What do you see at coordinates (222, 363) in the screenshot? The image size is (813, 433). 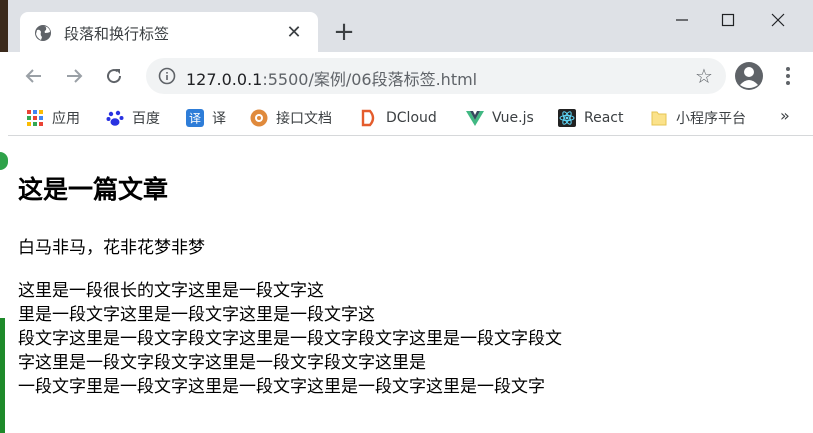 I see `paragraph-line: 字这里是一段文字段文字这里是一段文字段文字这里是` at bounding box center [222, 363].